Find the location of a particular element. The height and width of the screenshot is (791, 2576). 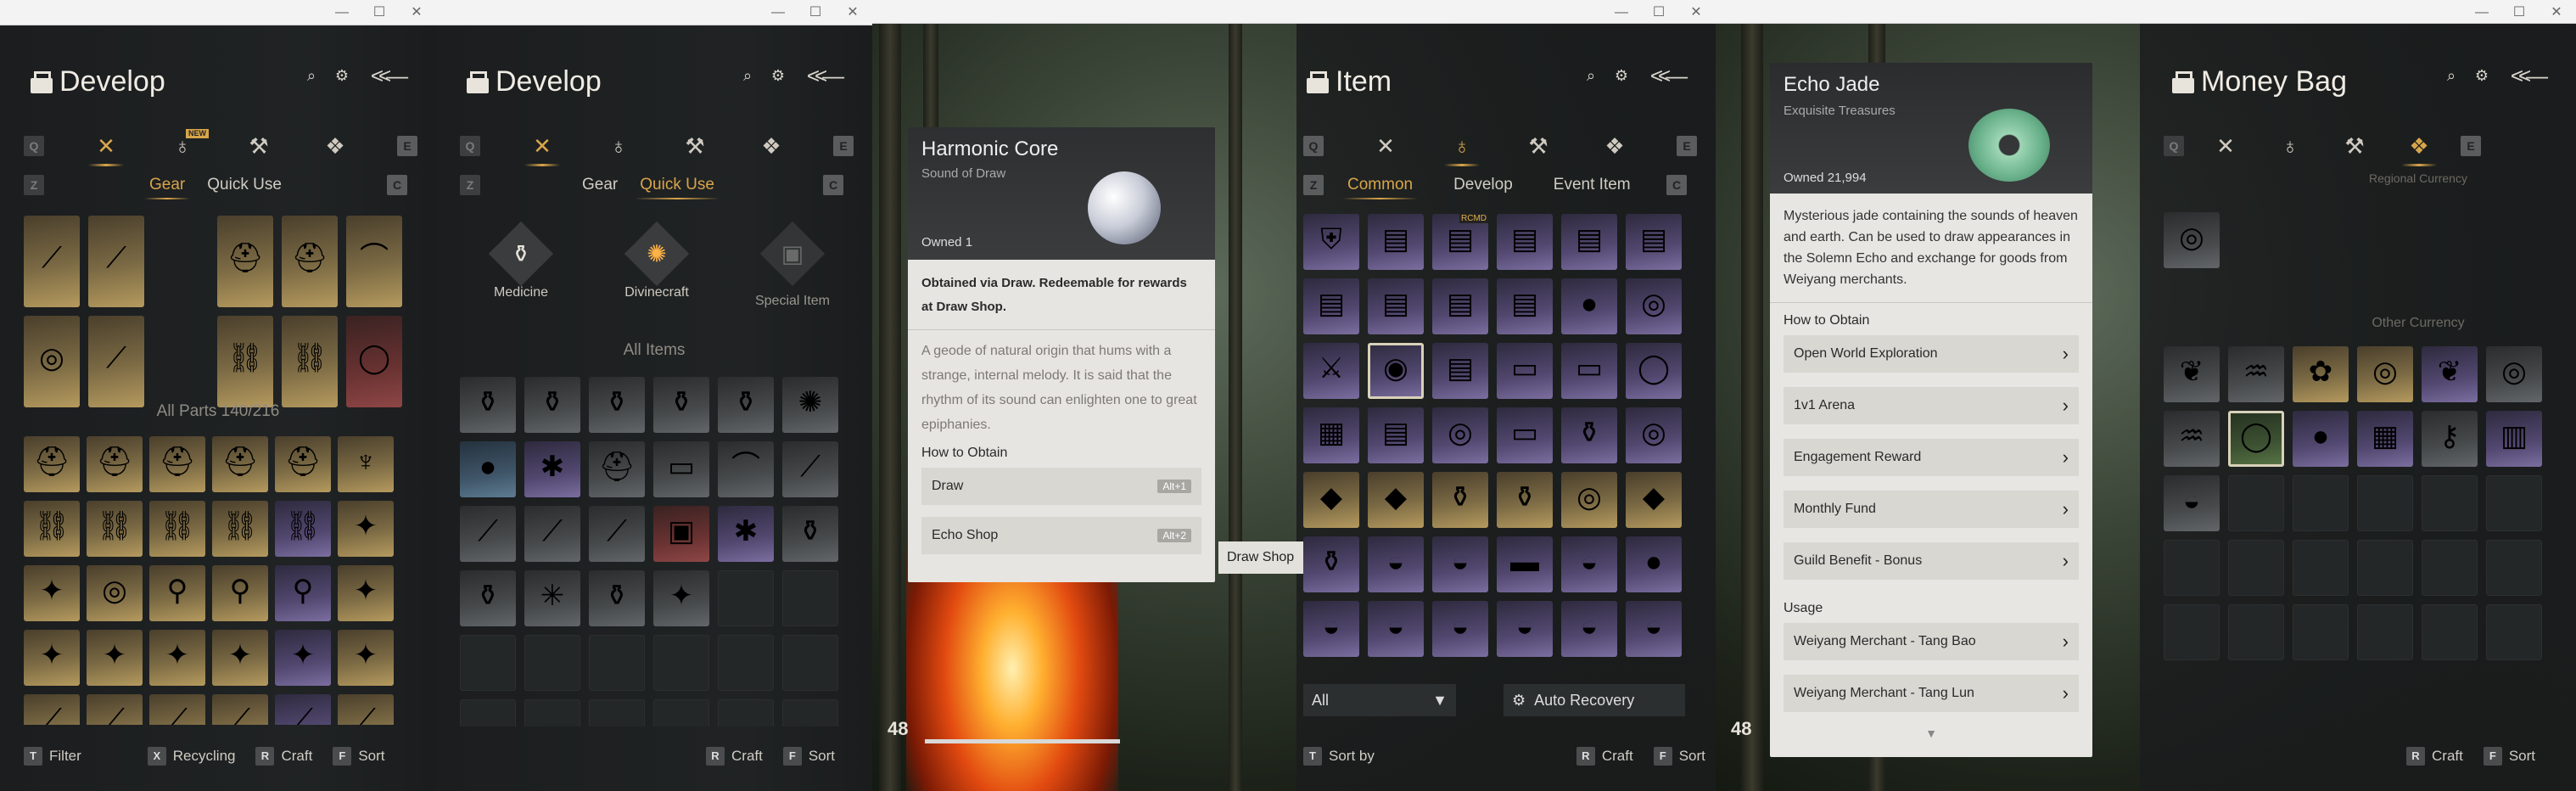

item-slot: ⛨ is located at coordinates (1331, 242).